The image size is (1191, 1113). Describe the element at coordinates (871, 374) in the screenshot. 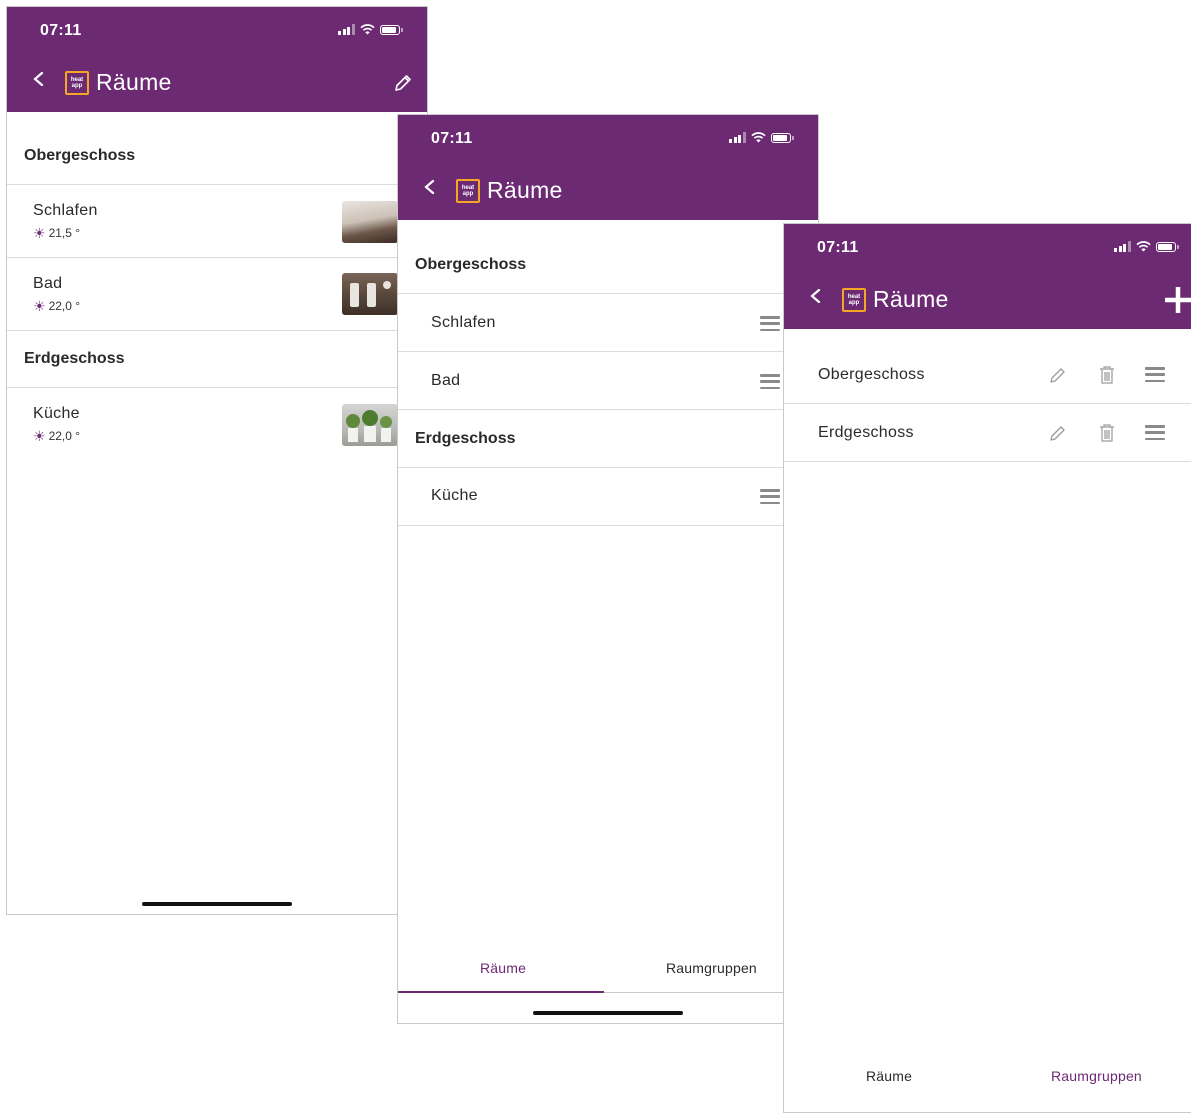

I see `group-name: Obergeschoss` at that location.